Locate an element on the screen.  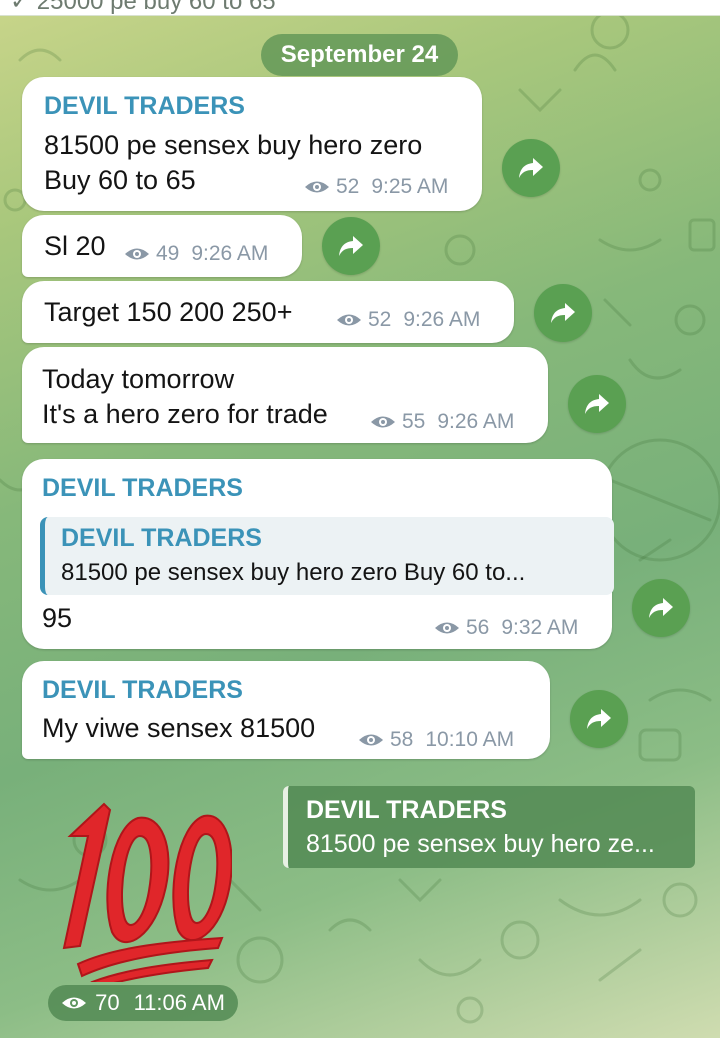
message-text: 95 is located at coordinates (57, 618).